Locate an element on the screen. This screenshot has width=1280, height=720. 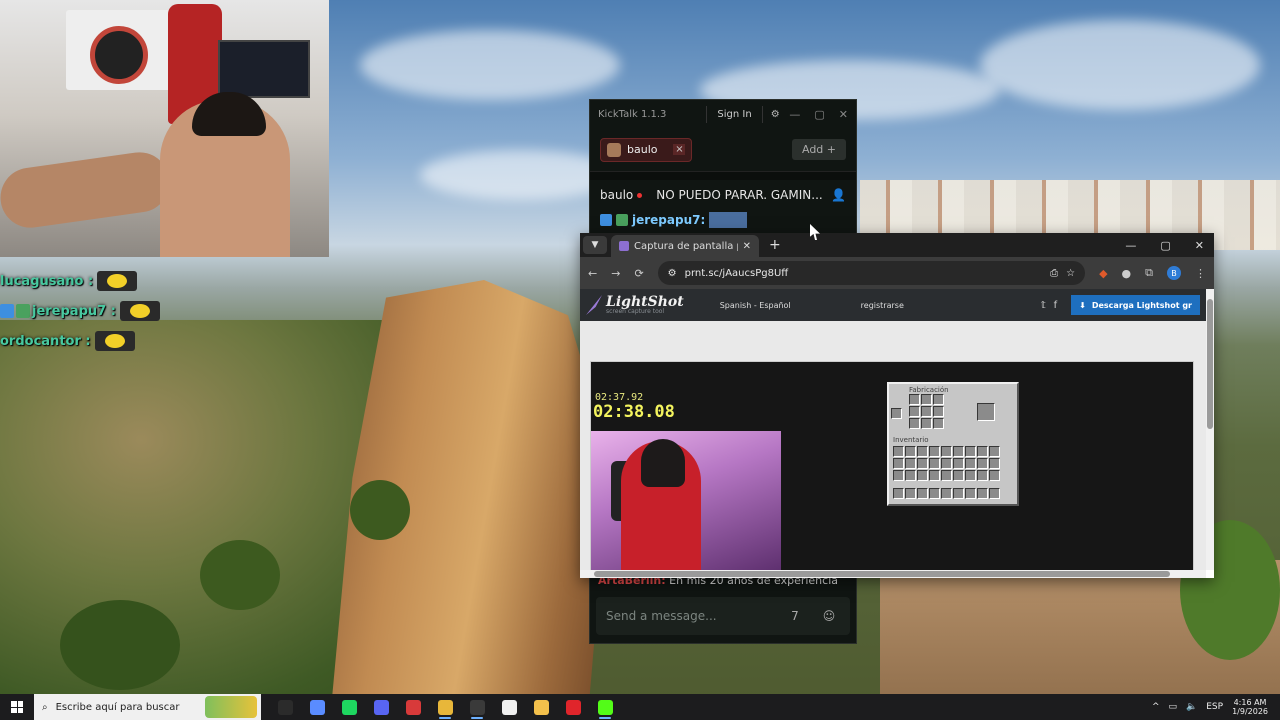
language-select: Spanish - Español is located at coordinates (755, 305).